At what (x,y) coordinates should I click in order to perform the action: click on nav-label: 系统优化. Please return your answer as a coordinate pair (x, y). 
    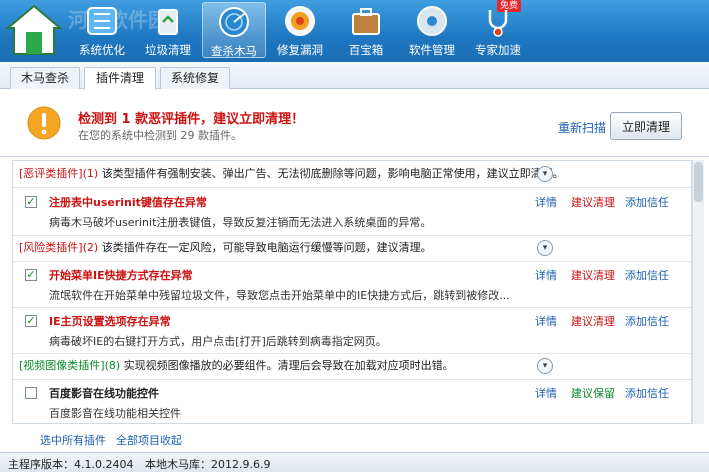
    Looking at the image, I should click on (102, 50).